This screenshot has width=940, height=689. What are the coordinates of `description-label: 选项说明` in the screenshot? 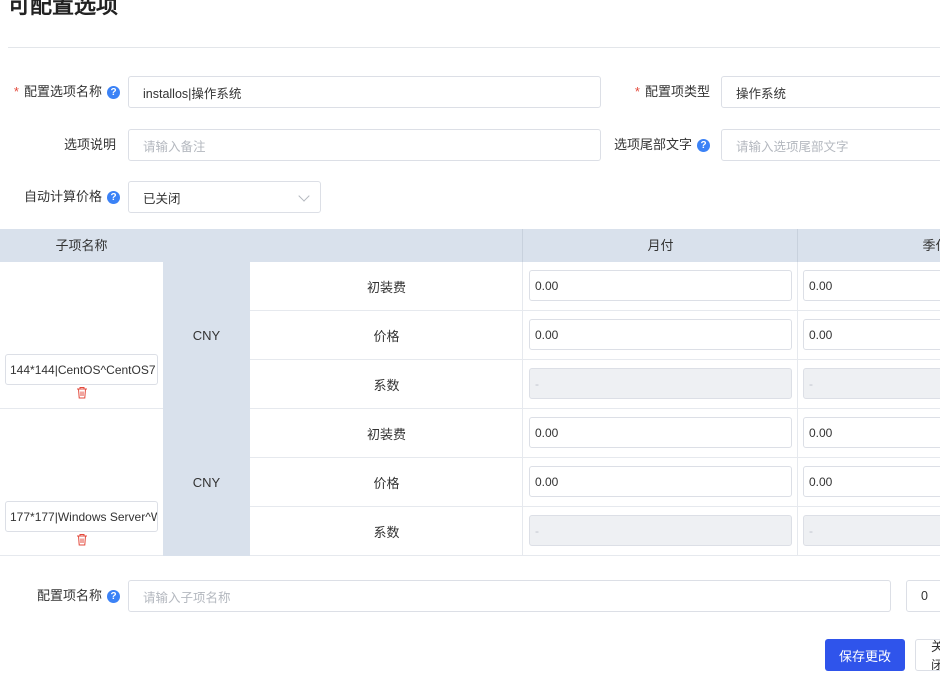 It's located at (89, 144).